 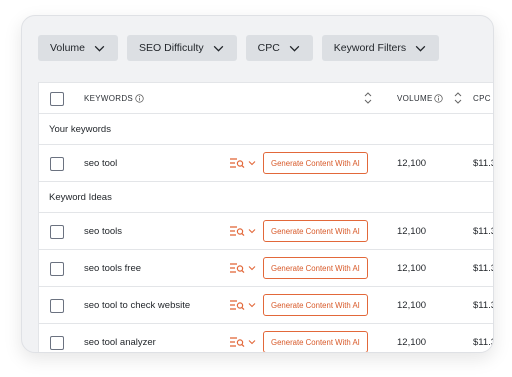 I want to click on cpc-column-header: CPC, so click(x=482, y=98).